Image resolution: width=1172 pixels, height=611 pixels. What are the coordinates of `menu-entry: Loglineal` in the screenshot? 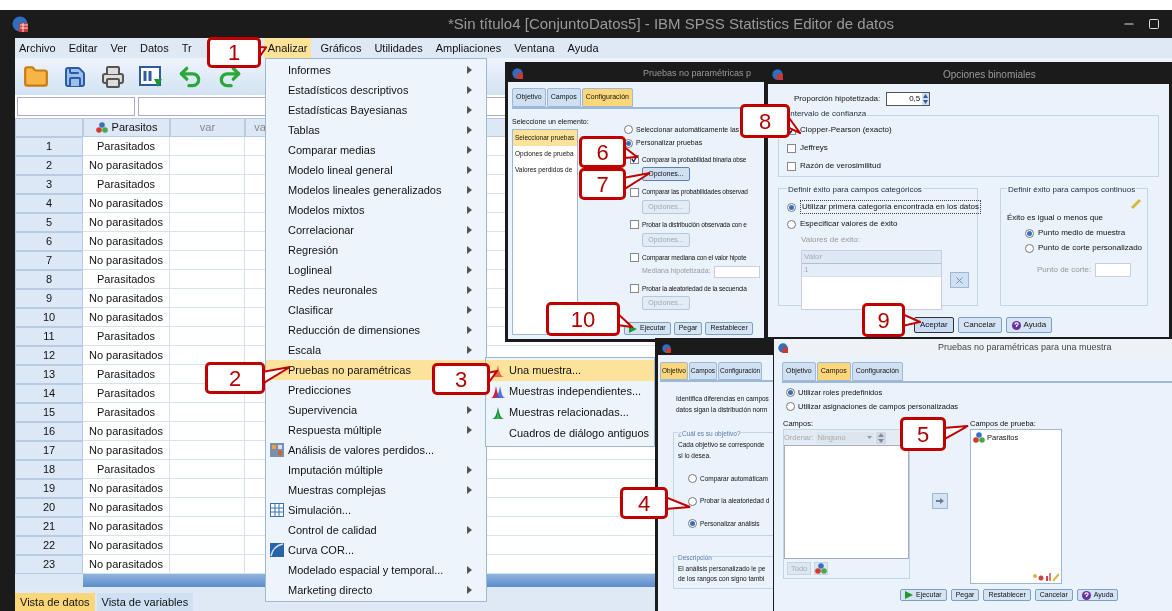 It's located at (376, 270).